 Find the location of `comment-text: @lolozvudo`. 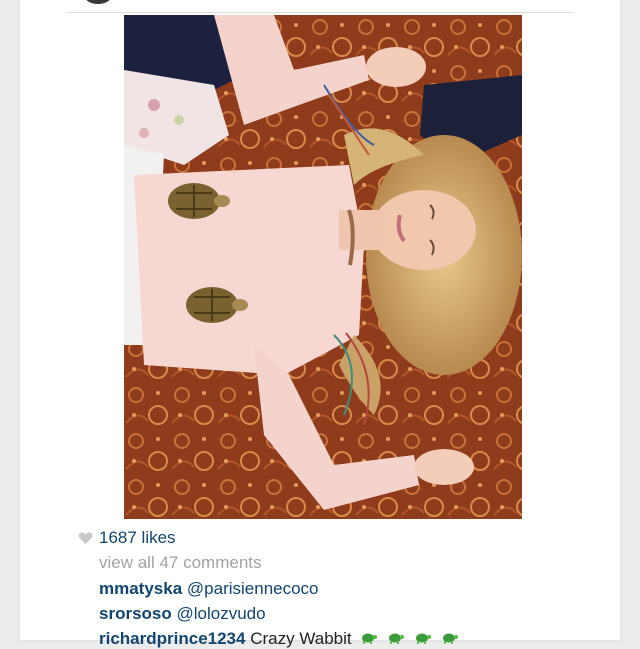

comment-text: @lolozvudo is located at coordinates (220, 613).